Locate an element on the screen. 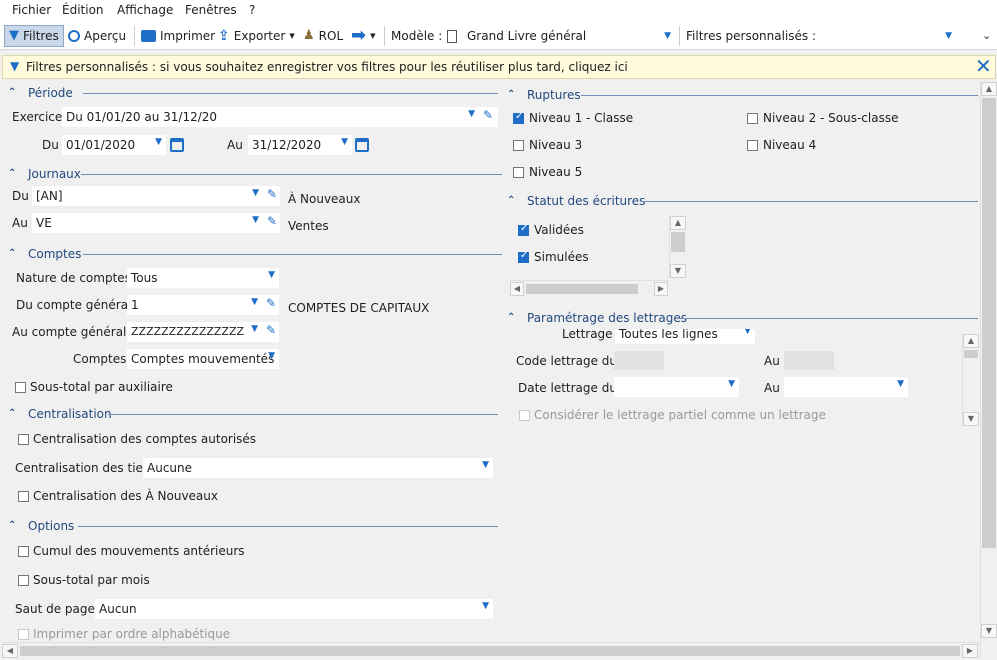  menu-edition: Édition is located at coordinates (83, 10).